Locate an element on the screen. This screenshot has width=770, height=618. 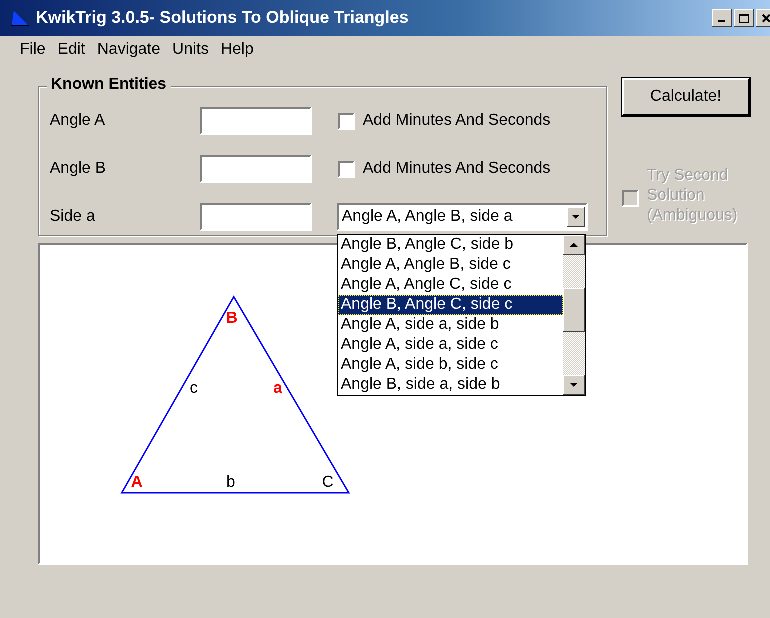
menu-item: Help is located at coordinates (237, 50).